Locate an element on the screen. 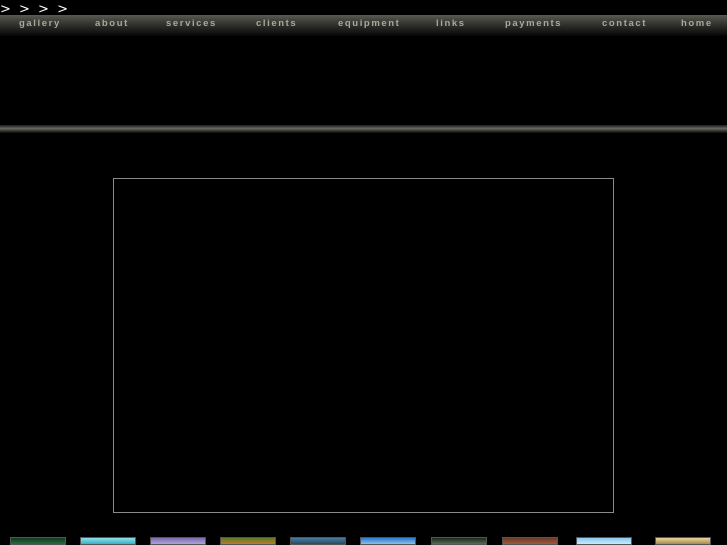 The width and height of the screenshot is (727, 545). thumbnail-blue-sky is located at coordinates (388, 541).